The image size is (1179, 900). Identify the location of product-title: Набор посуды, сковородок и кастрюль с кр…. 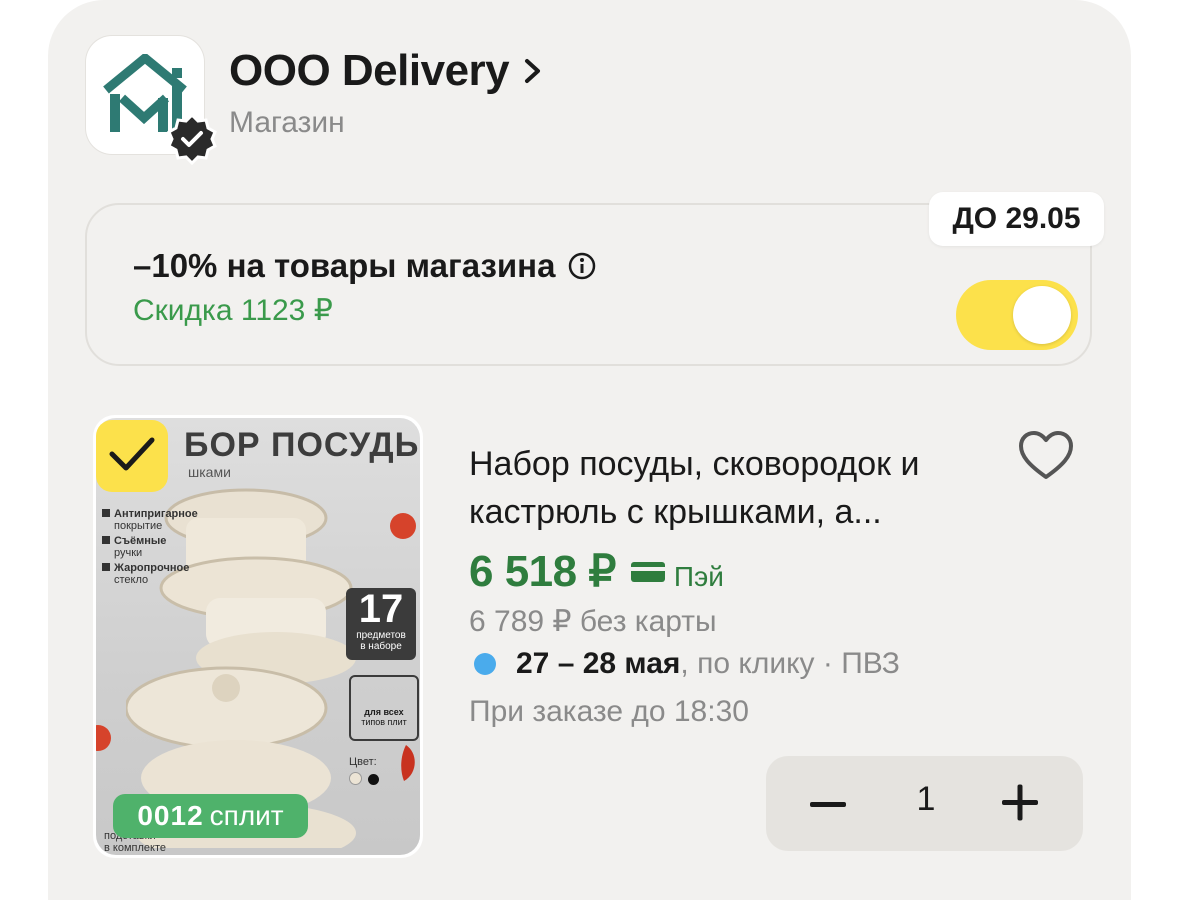
(729, 488).